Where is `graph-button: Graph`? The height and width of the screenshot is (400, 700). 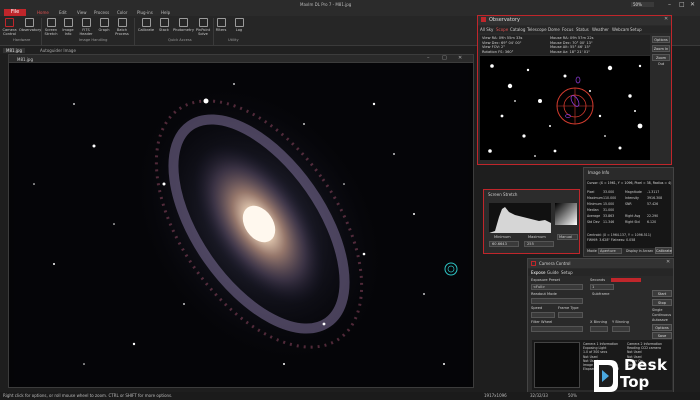
graph-button: Graph is located at coordinates (104, 24).